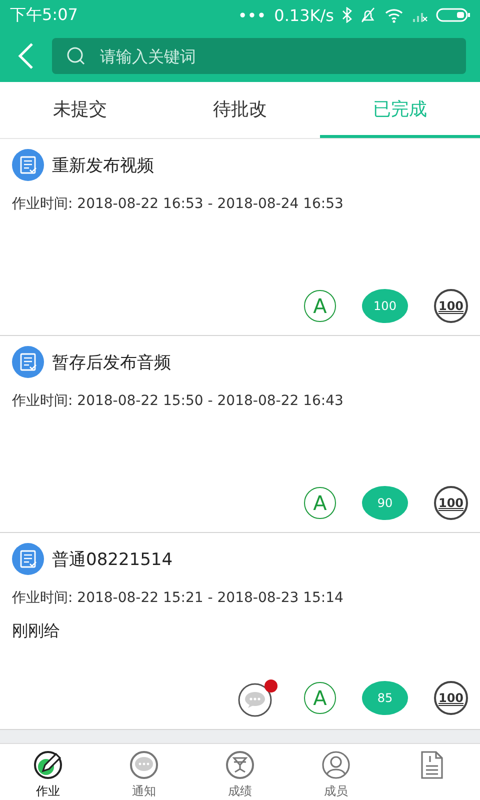 This screenshot has width=480, height=800. Describe the element at coordinates (453, 15) in the screenshot. I see `battery-icon` at that location.